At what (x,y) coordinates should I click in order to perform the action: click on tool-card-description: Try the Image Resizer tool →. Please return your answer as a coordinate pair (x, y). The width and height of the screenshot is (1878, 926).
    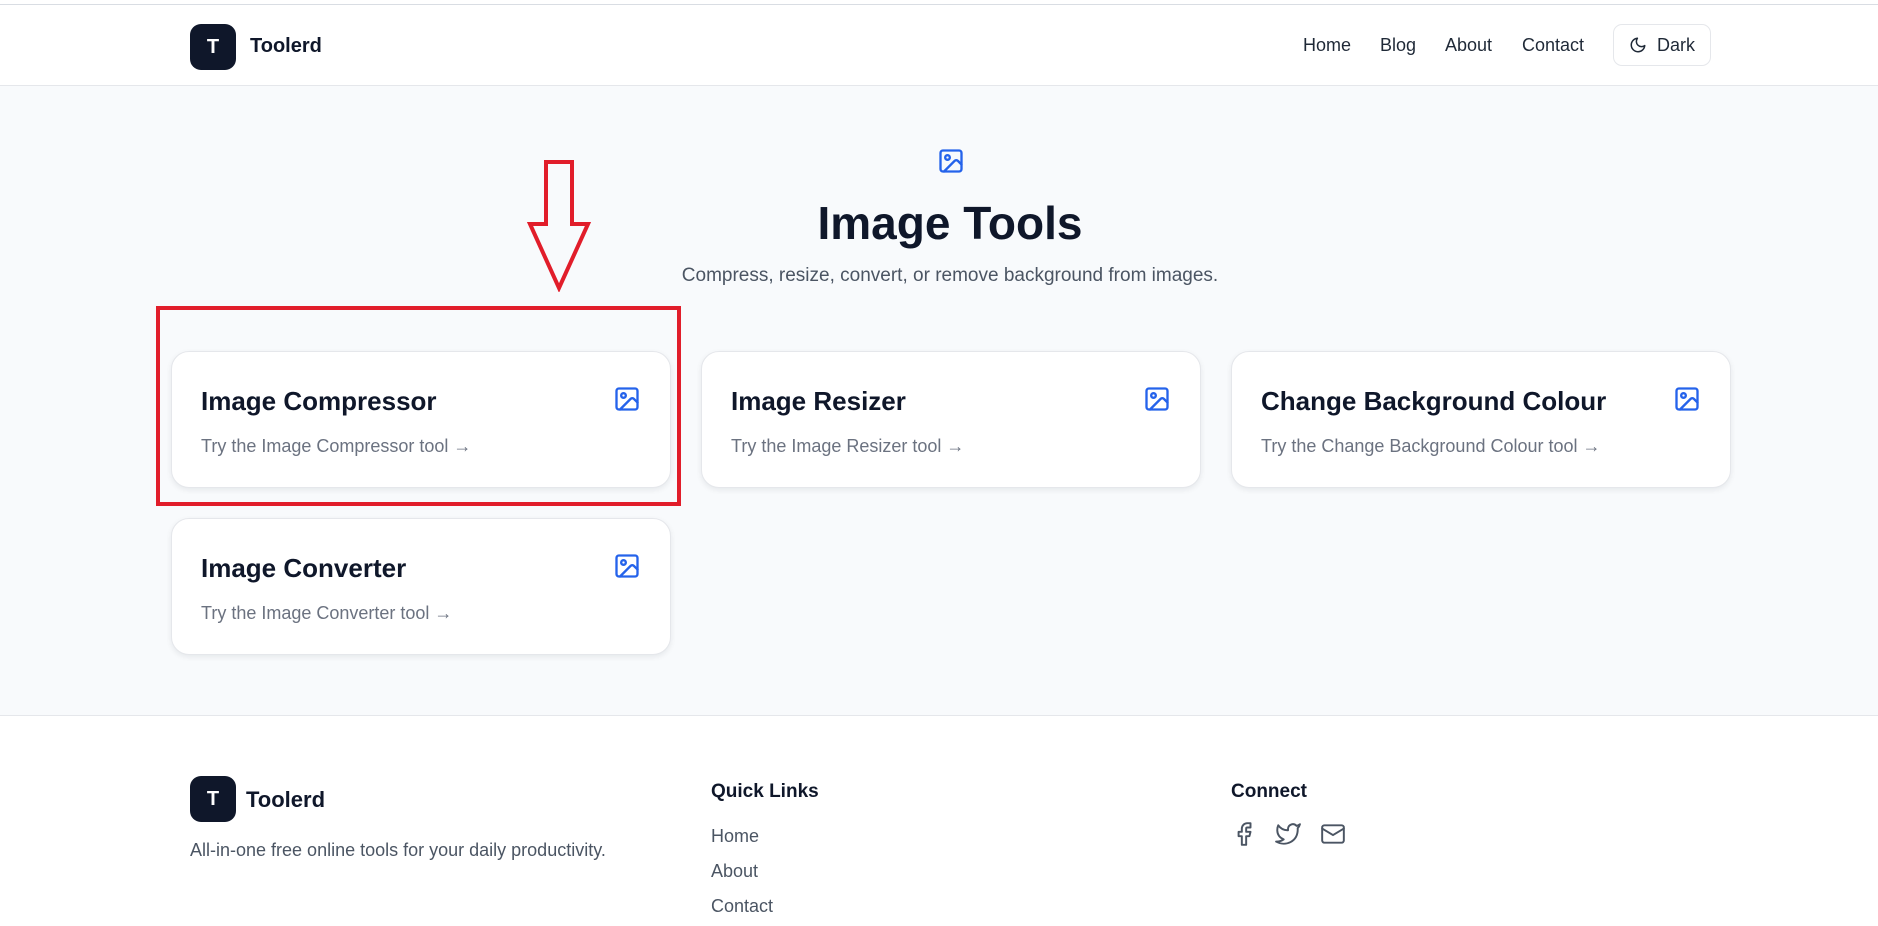
    Looking at the image, I should click on (848, 446).